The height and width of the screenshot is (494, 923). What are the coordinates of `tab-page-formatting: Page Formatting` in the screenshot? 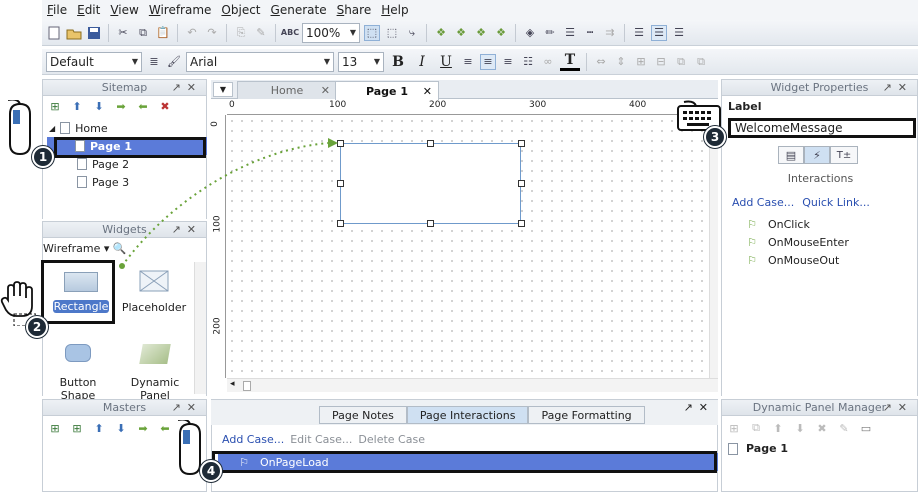 It's located at (586, 415).